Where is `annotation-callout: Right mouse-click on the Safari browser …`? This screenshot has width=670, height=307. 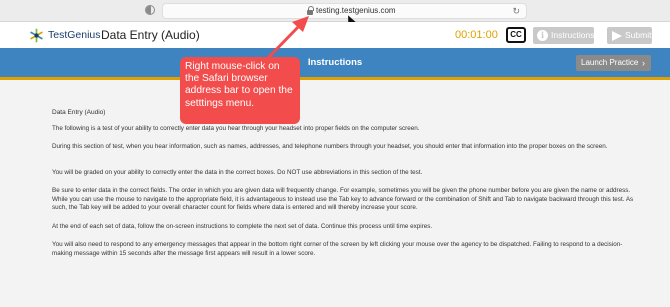
annotation-callout: Right mouse-click on the Safari browser … is located at coordinates (240, 90).